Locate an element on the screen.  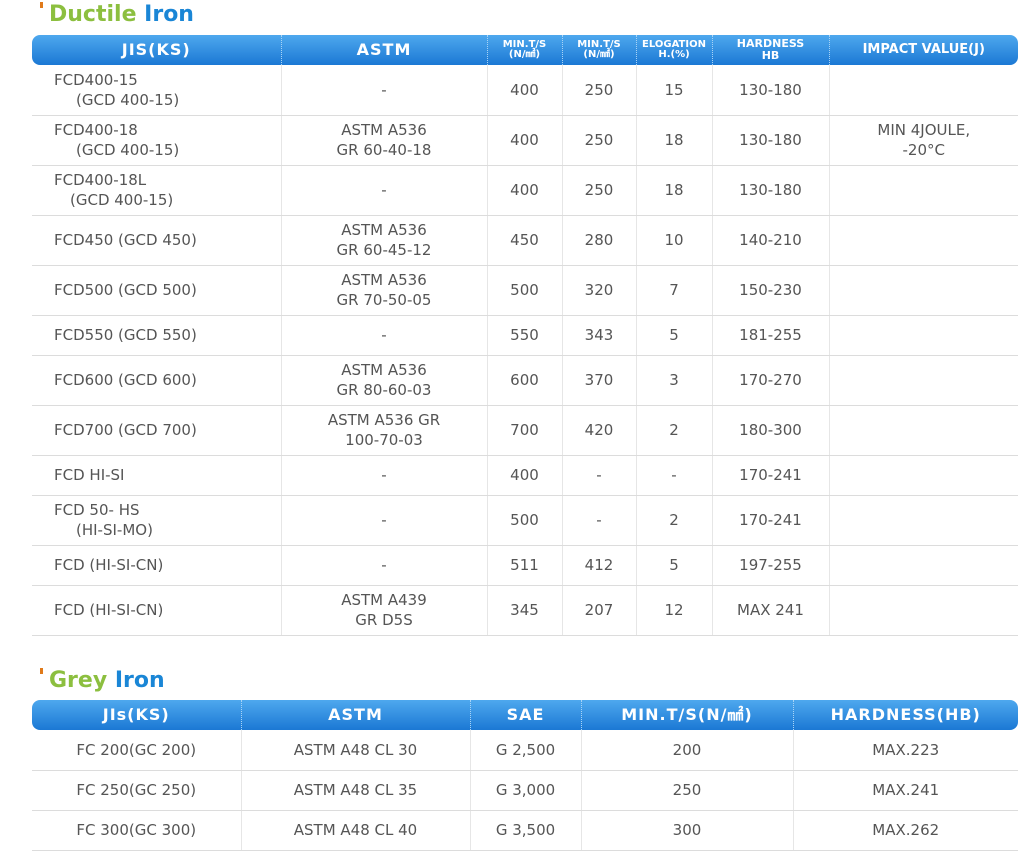
jis-cell: FC 300(GC 300) is located at coordinates (136, 830).